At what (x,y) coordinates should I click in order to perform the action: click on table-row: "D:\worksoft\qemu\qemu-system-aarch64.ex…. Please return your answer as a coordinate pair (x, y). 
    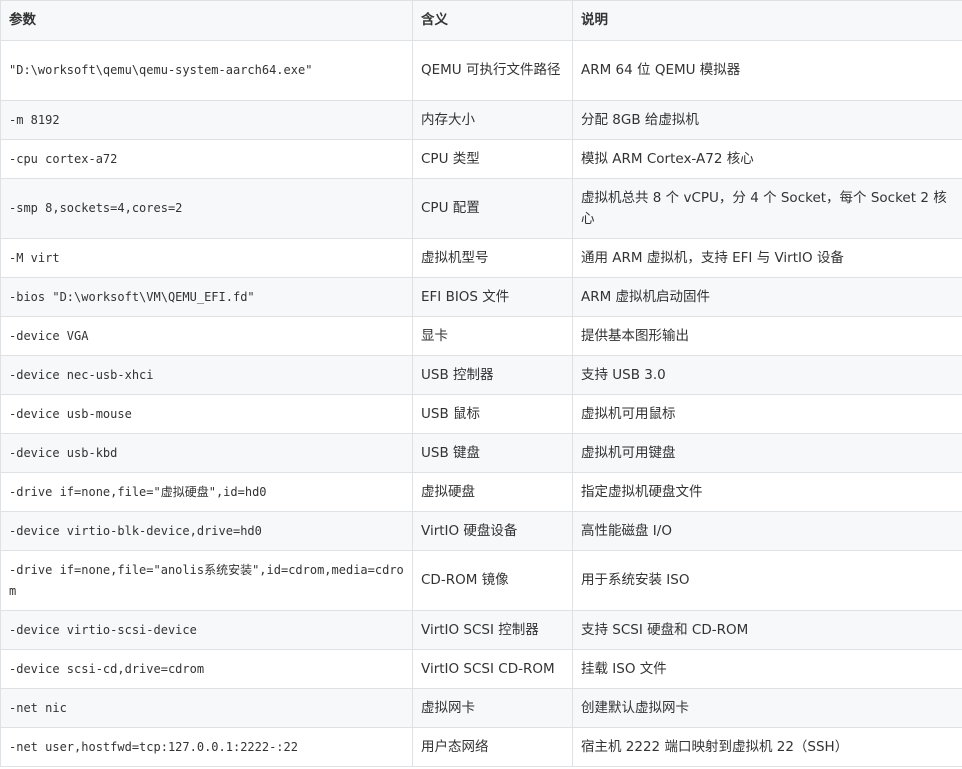
    Looking at the image, I should click on (481, 70).